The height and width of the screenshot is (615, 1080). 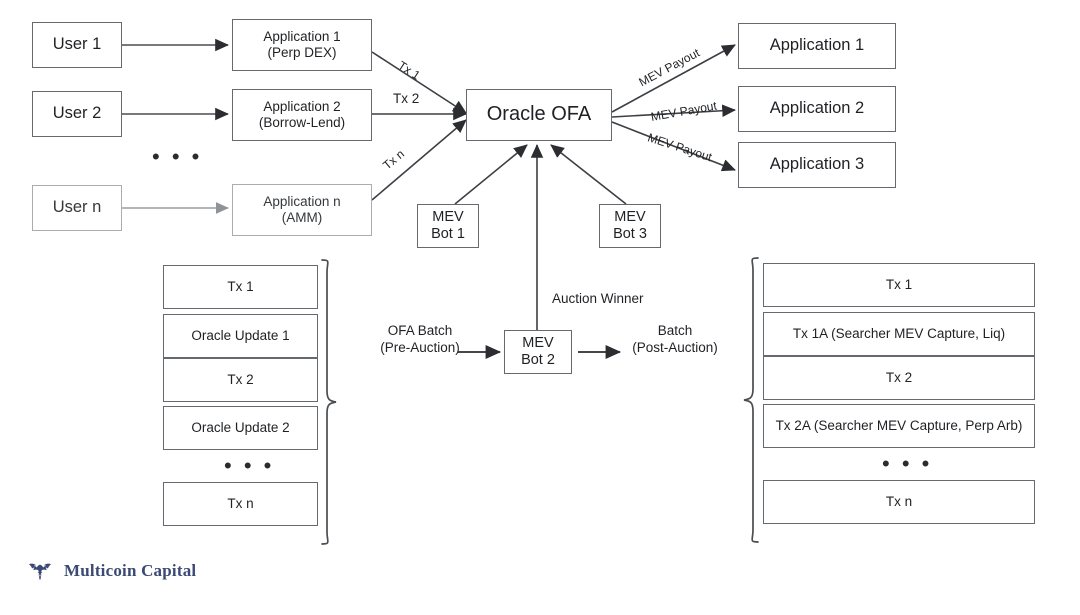 I want to click on edge-label-tx-2: Tx 2, so click(x=406, y=98).